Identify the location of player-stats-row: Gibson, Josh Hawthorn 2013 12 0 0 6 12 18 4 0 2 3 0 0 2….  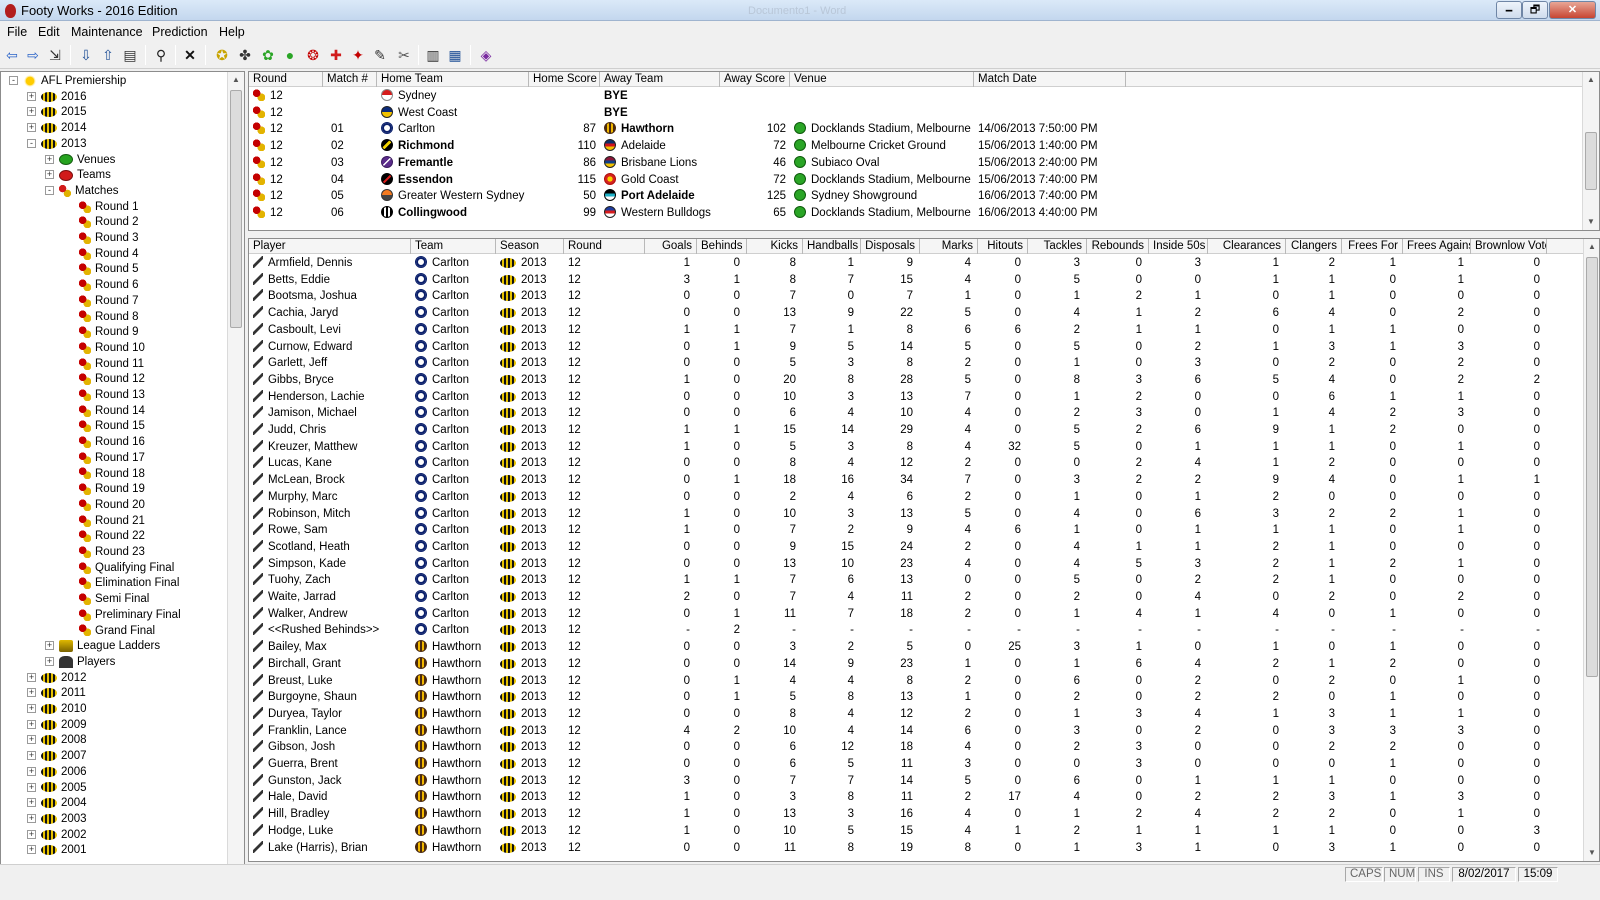
(924, 747).